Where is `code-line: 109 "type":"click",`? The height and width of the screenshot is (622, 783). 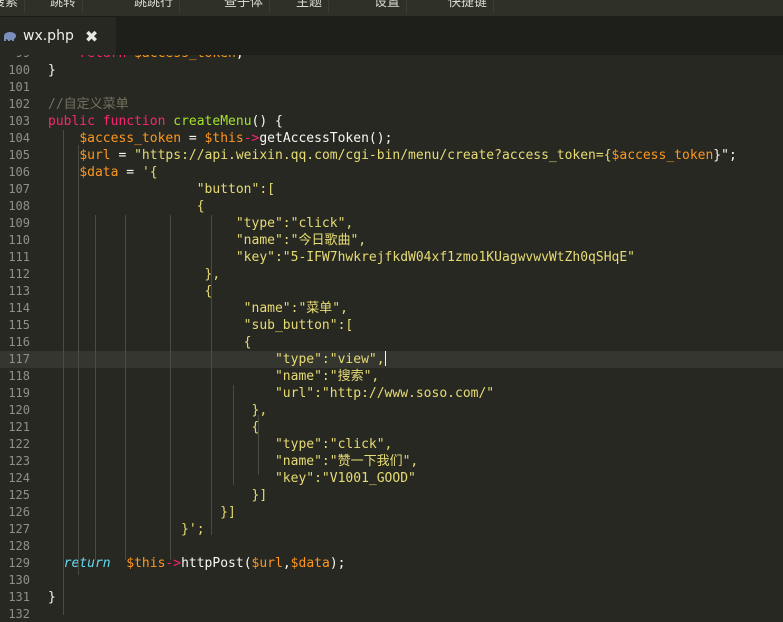
code-line: 109 "type":"click", is located at coordinates (391, 223).